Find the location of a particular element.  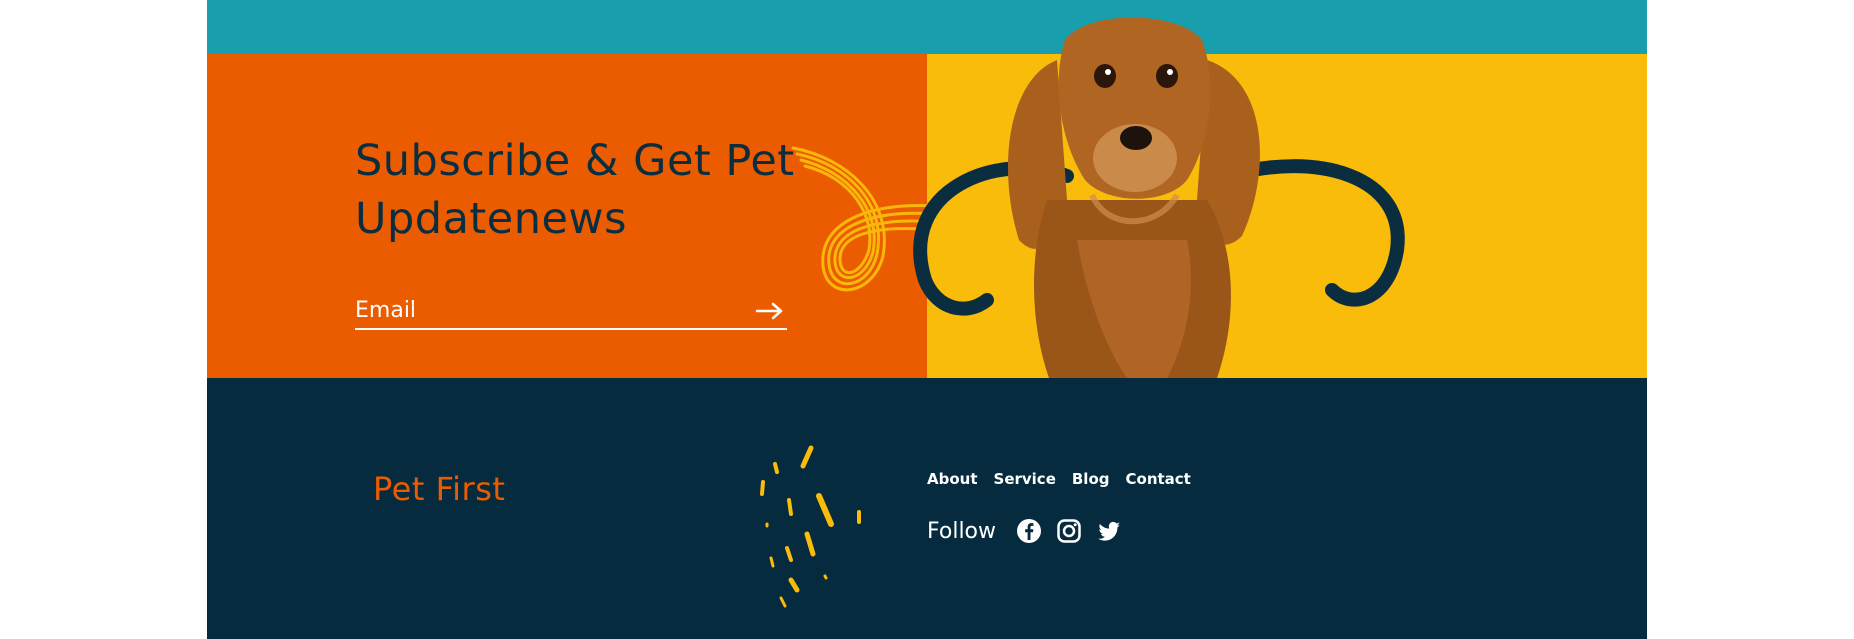

follow-row: Follow is located at coordinates (1031, 531).